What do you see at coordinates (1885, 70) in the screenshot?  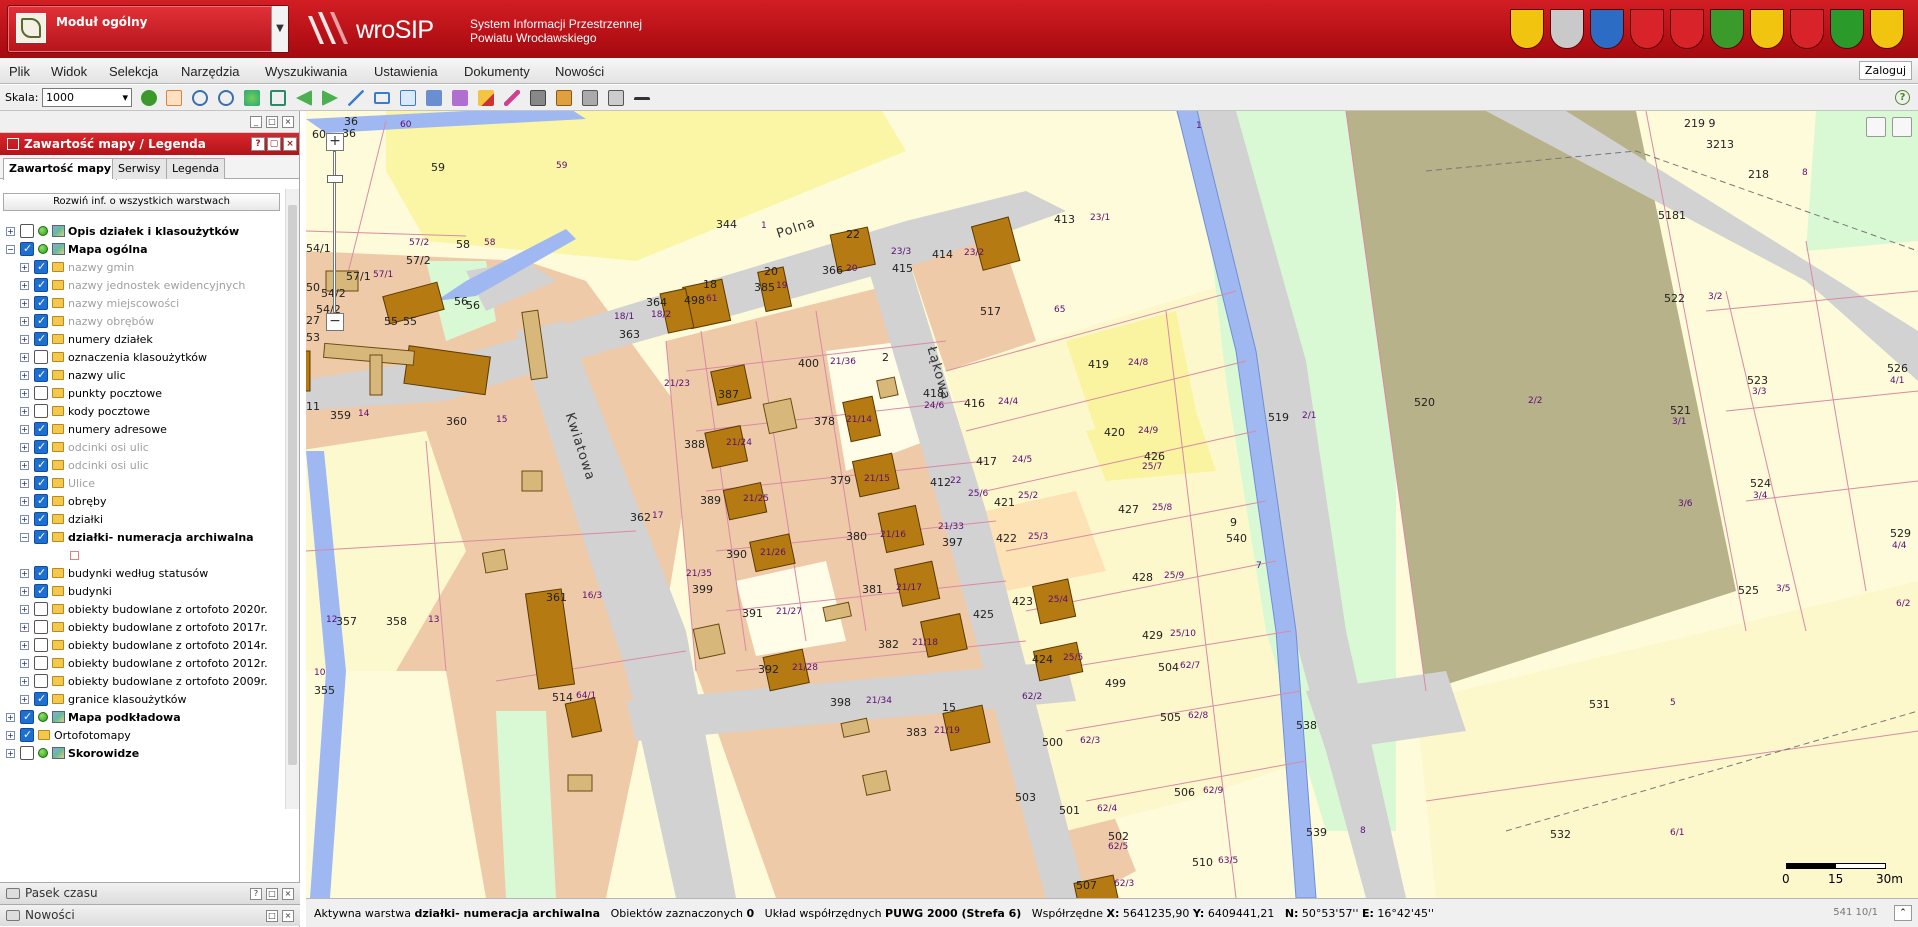 I see `login-button: Zaloguj` at bounding box center [1885, 70].